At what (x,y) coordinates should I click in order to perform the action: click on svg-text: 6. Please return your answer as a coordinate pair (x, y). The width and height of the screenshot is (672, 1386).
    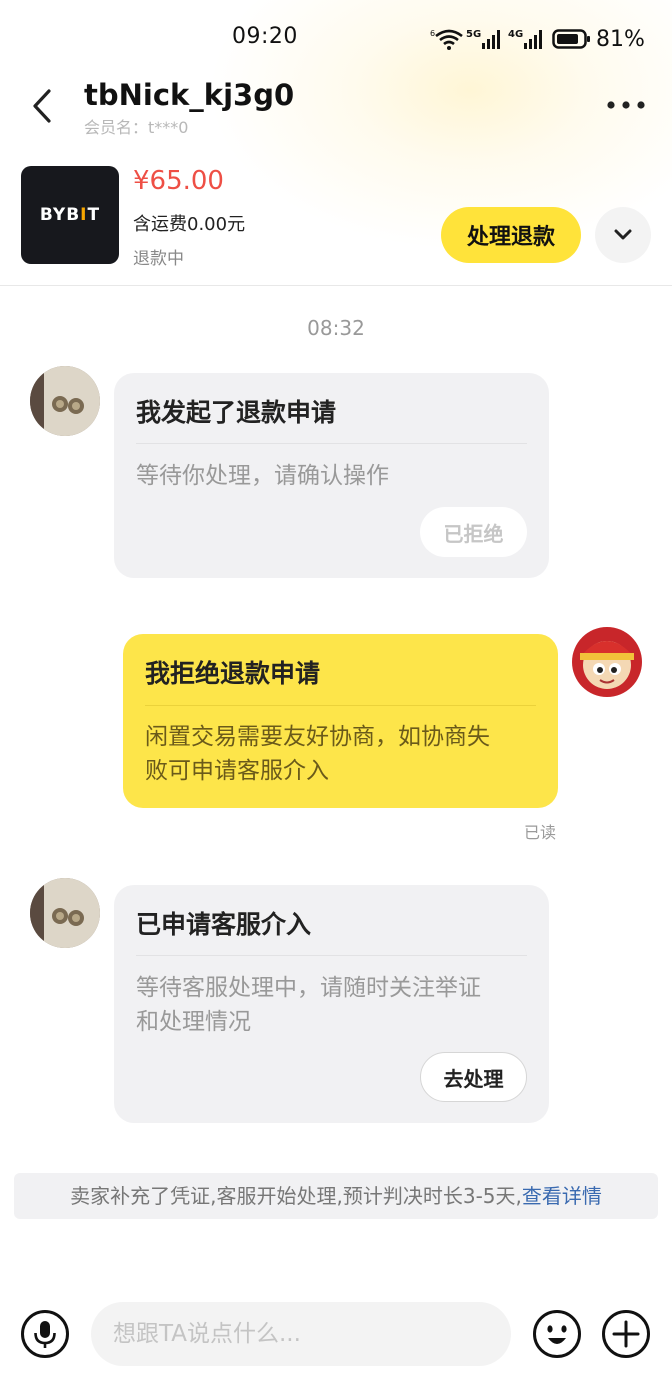
    Looking at the image, I should click on (432, 33).